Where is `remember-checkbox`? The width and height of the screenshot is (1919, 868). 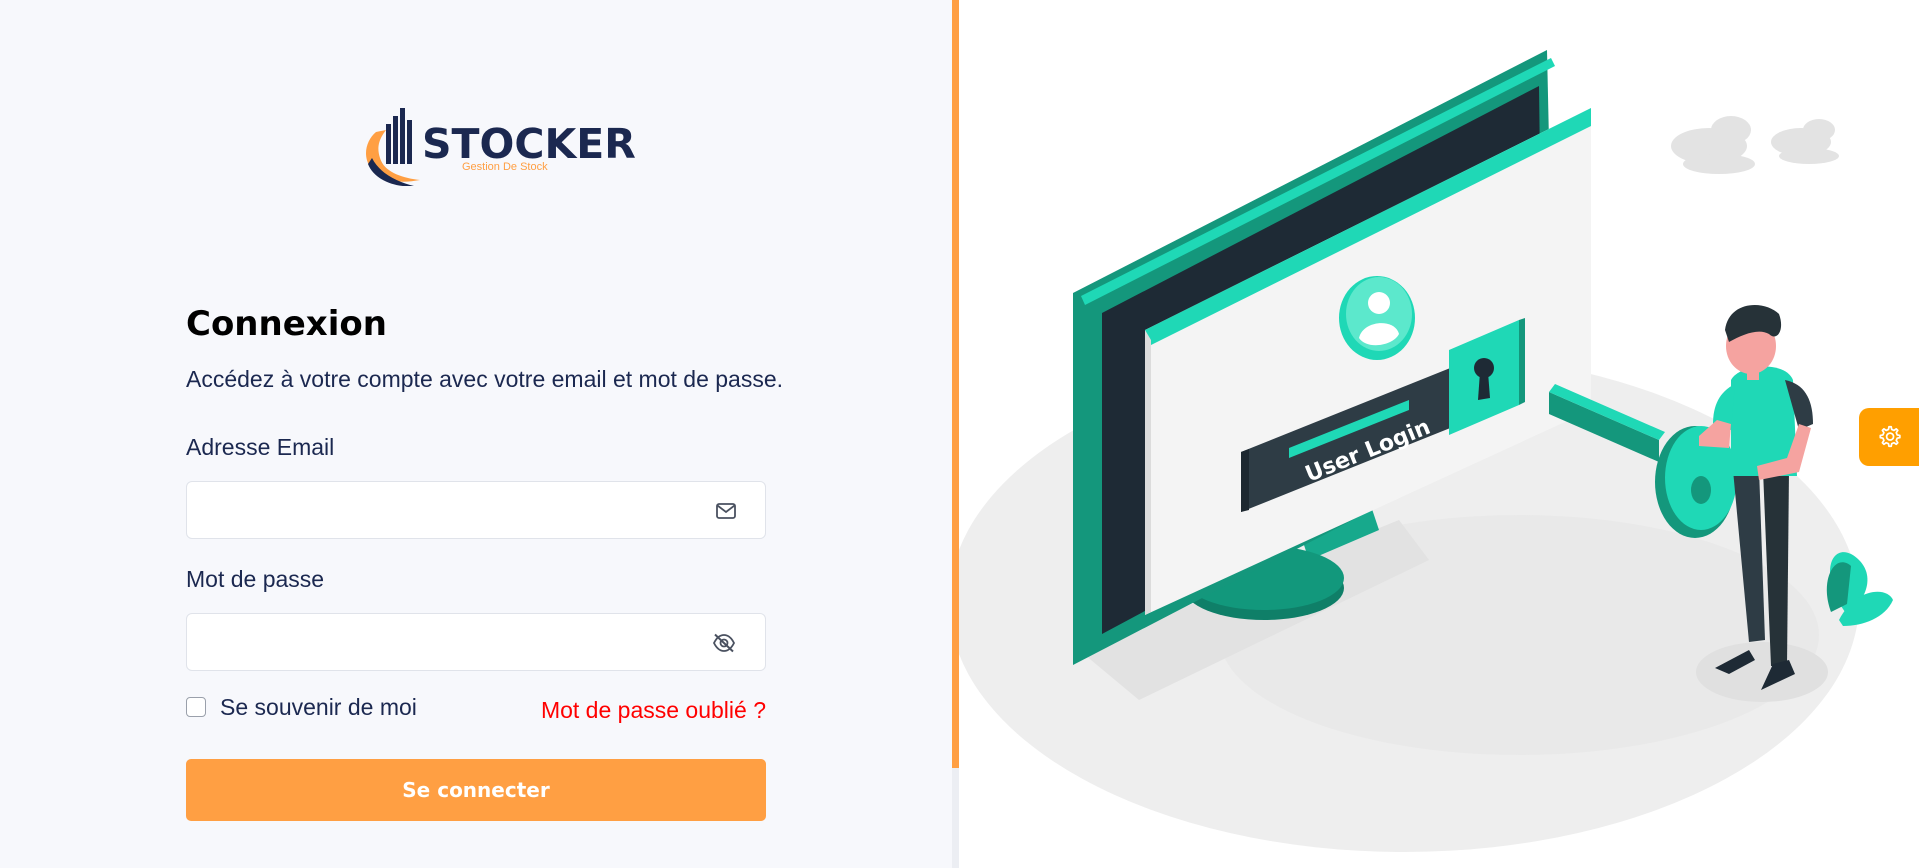
remember-checkbox is located at coordinates (196, 707).